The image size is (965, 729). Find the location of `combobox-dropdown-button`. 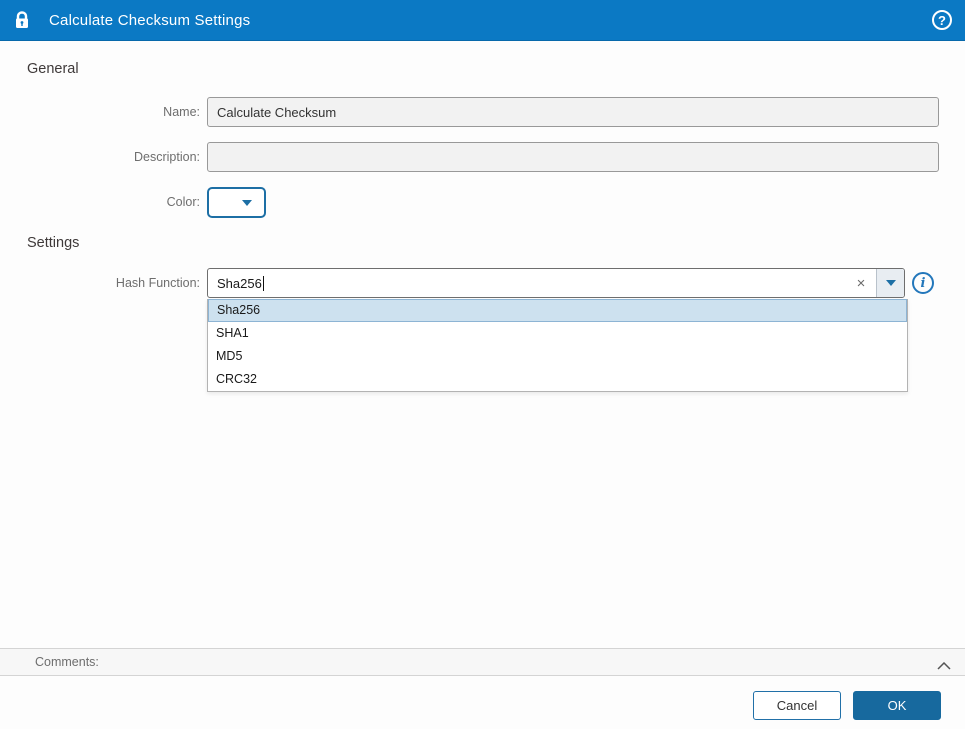

combobox-dropdown-button is located at coordinates (890, 283).